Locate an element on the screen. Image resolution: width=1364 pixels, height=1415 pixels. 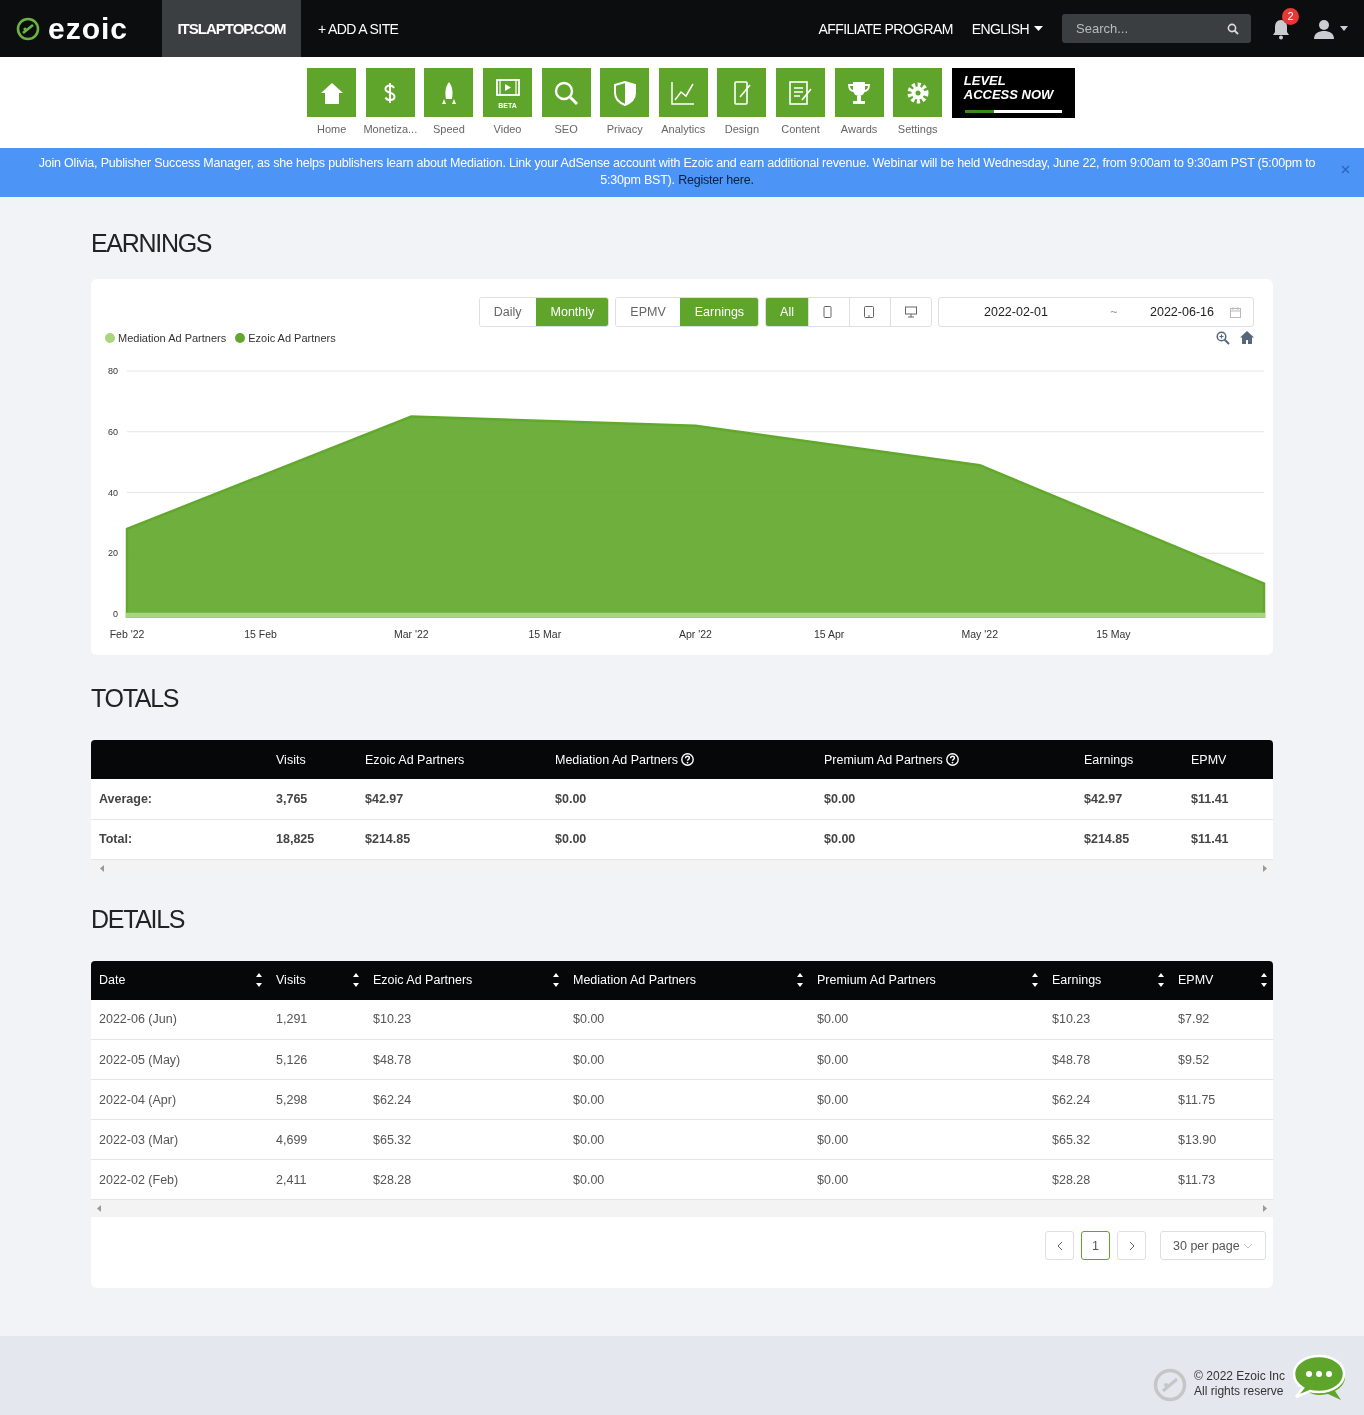
close-icon is located at coordinates (1345, 169).